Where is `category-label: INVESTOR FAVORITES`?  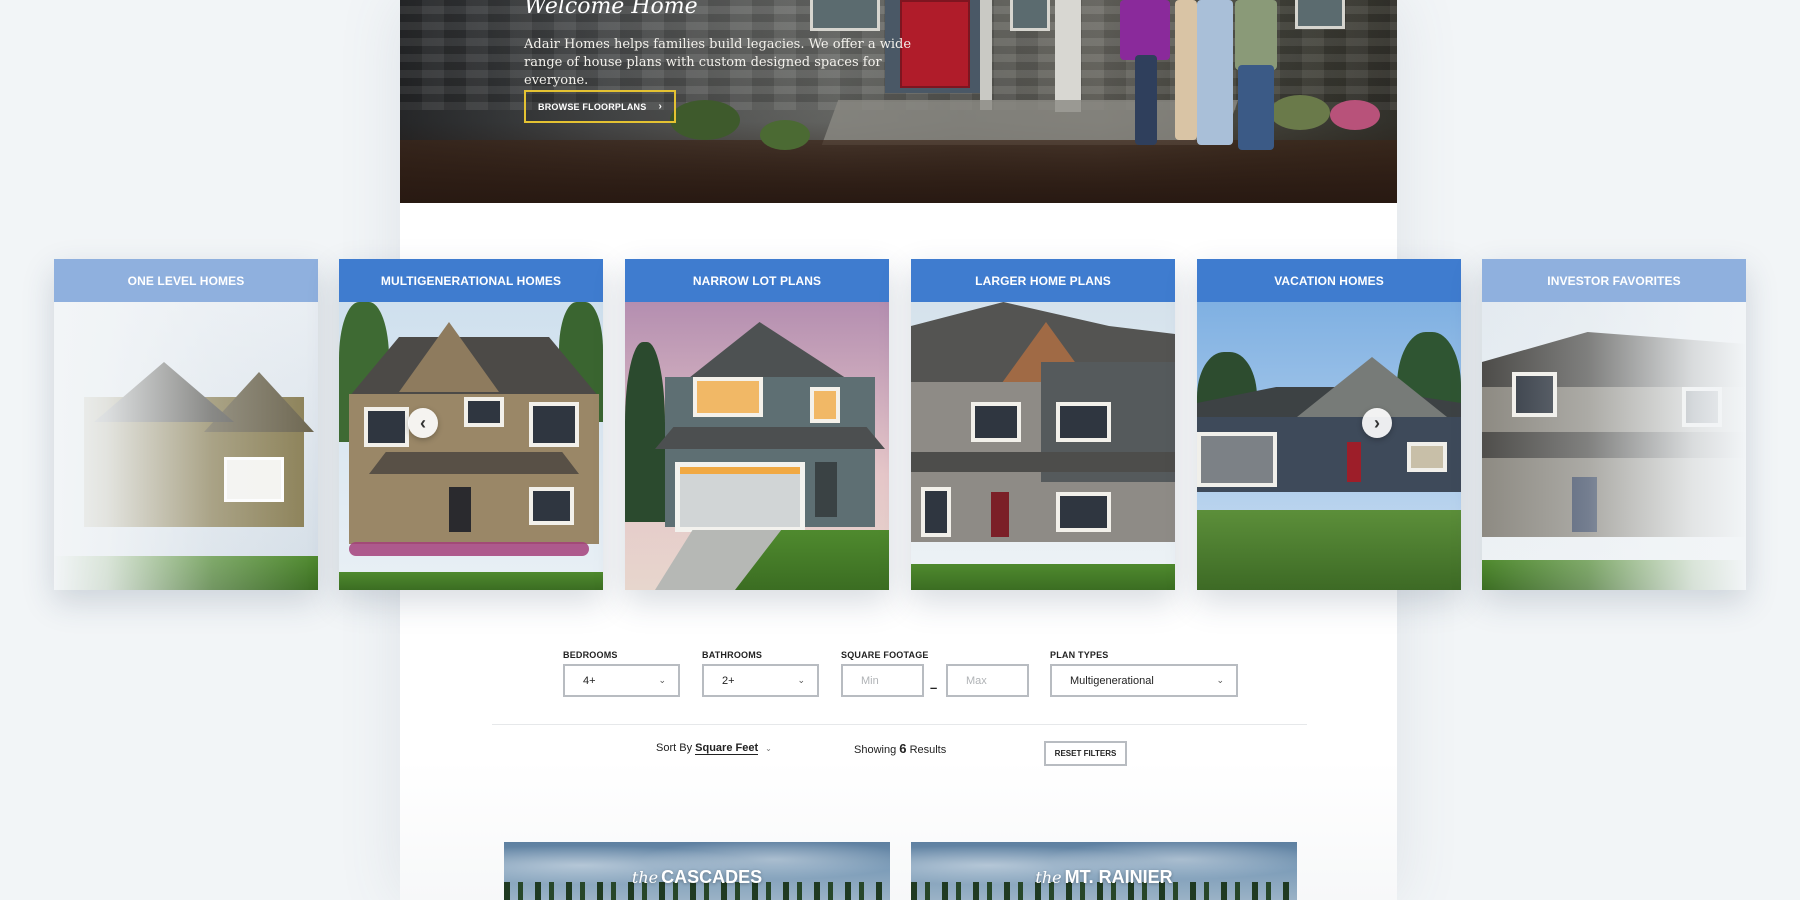 category-label: INVESTOR FAVORITES is located at coordinates (1614, 280).